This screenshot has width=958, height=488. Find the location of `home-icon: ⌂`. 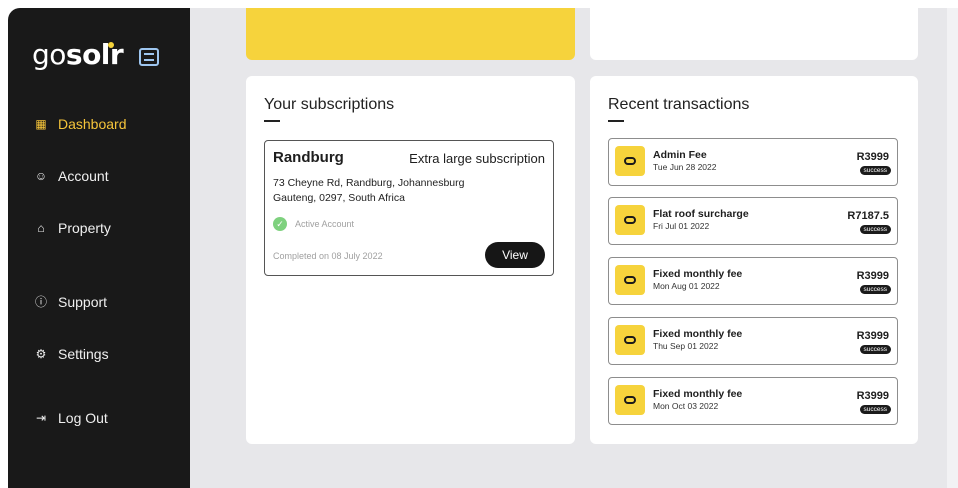

home-icon: ⌂ is located at coordinates (41, 228).